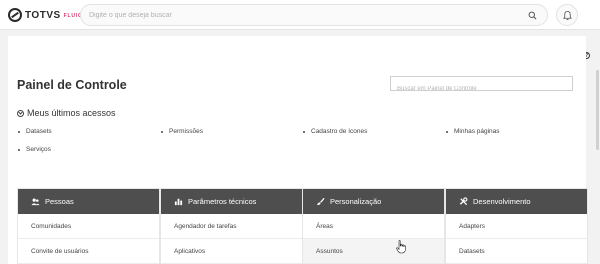  Describe the element at coordinates (532, 15) in the screenshot. I see `search-icon` at that location.